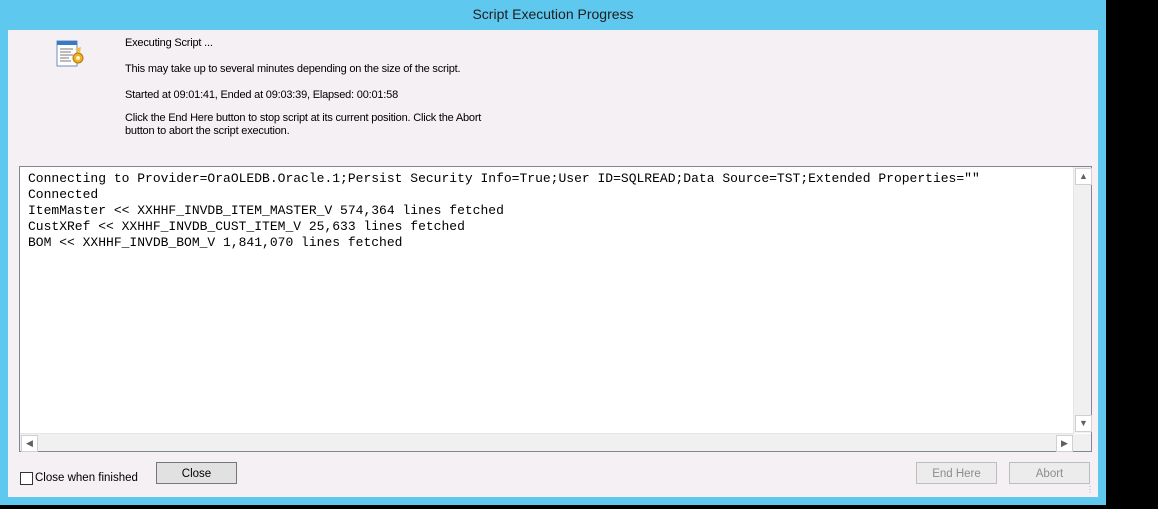 The image size is (1158, 509). I want to click on scroll-left-icon: ◀, so click(29, 443).